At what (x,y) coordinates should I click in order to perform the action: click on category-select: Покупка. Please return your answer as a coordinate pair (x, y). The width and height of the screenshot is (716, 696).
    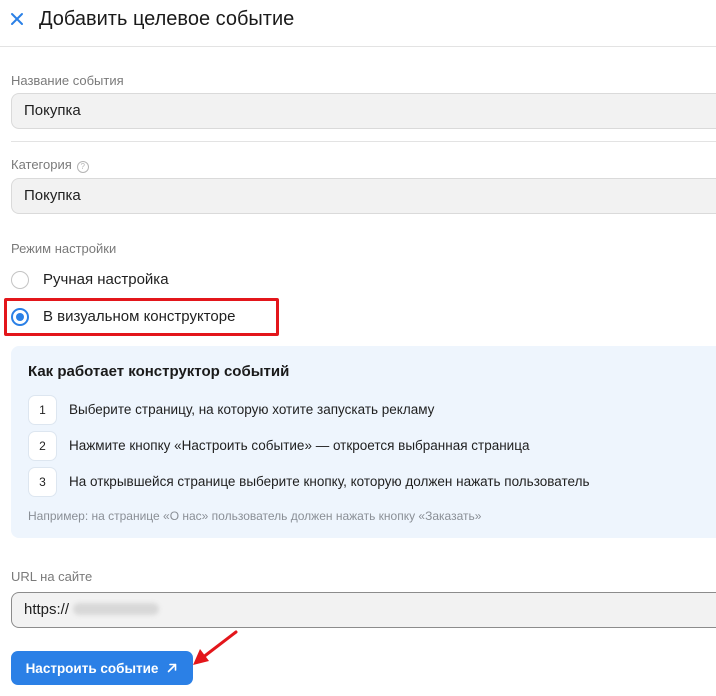
    Looking at the image, I should click on (363, 196).